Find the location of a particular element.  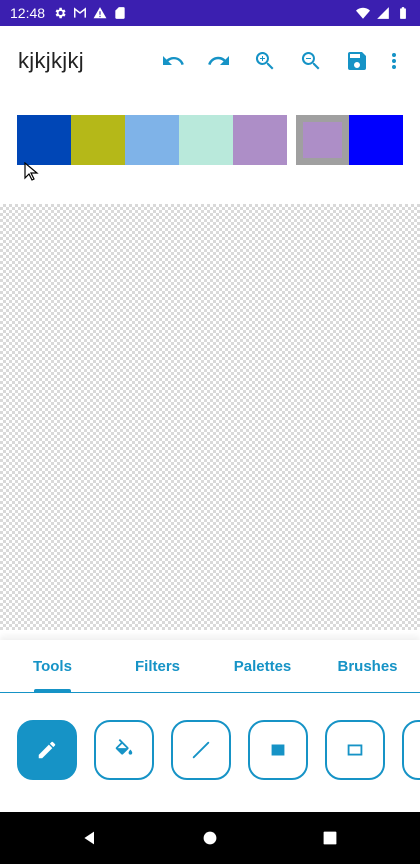

app-bar: kjkjkjkj is located at coordinates (210, 61).